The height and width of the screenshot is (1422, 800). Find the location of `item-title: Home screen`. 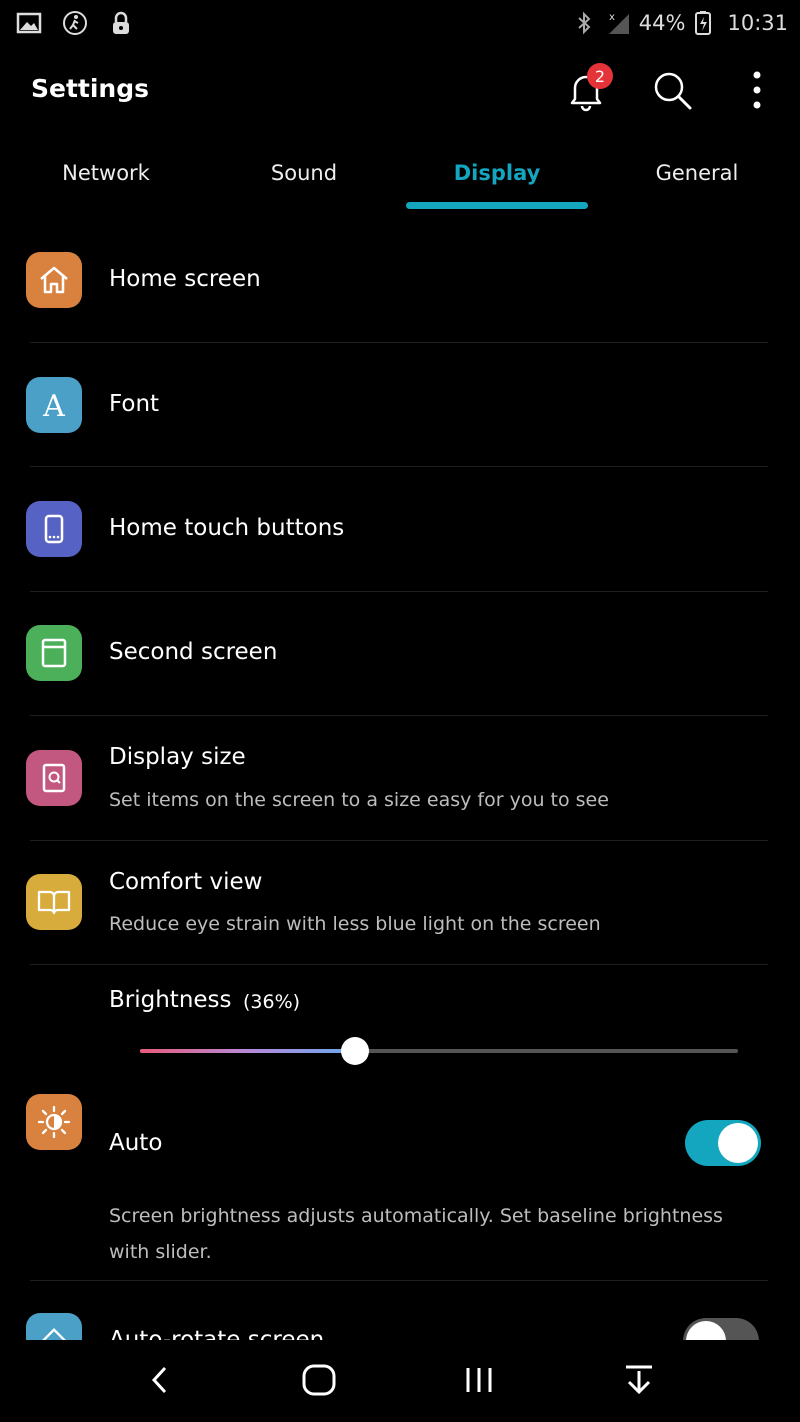

item-title: Home screen is located at coordinates (185, 279).